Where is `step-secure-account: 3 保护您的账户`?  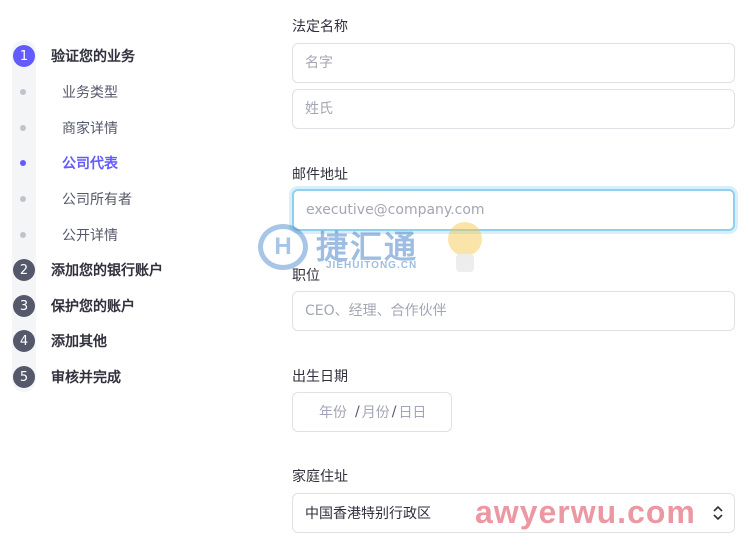
step-secure-account: 3 保护您的账户 is located at coordinates (73, 306).